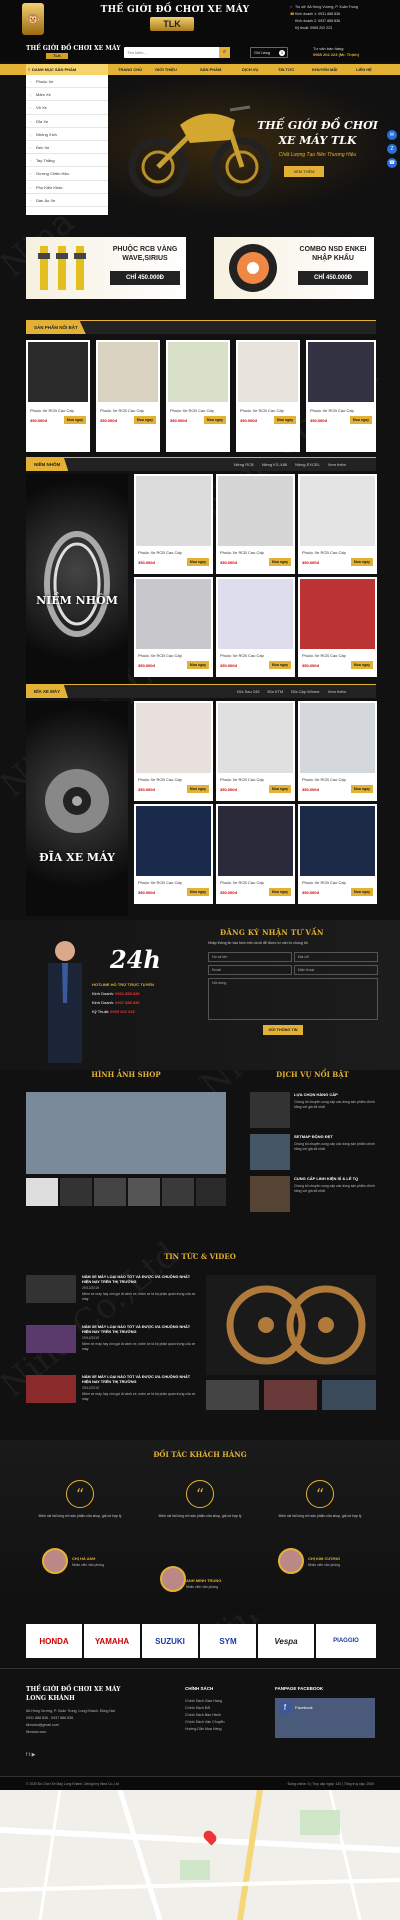 This screenshot has width=400, height=1920. What do you see at coordinates (166, 69) in the screenshot?
I see `nav-about: GIỚI THIỆU` at bounding box center [166, 69].